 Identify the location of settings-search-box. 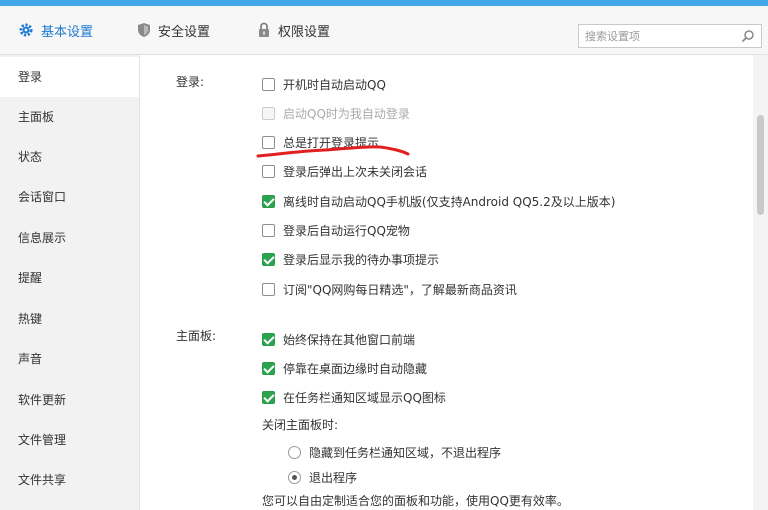
(670, 36).